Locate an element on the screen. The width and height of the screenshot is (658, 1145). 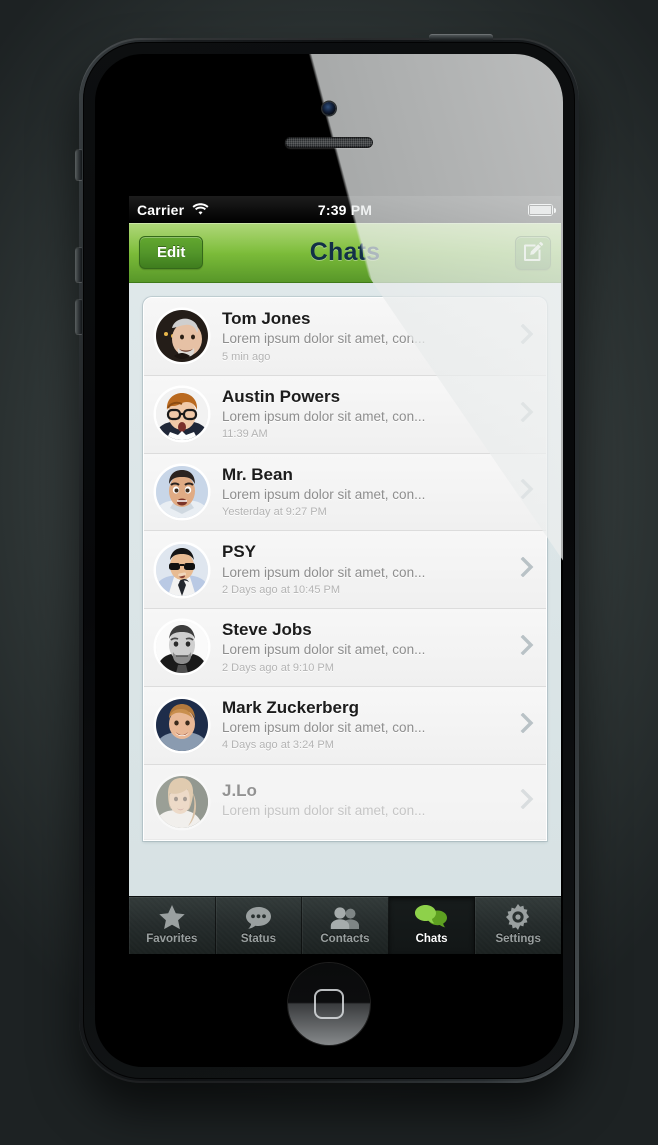
tab-contacts: Contacts is located at coordinates (345, 925).